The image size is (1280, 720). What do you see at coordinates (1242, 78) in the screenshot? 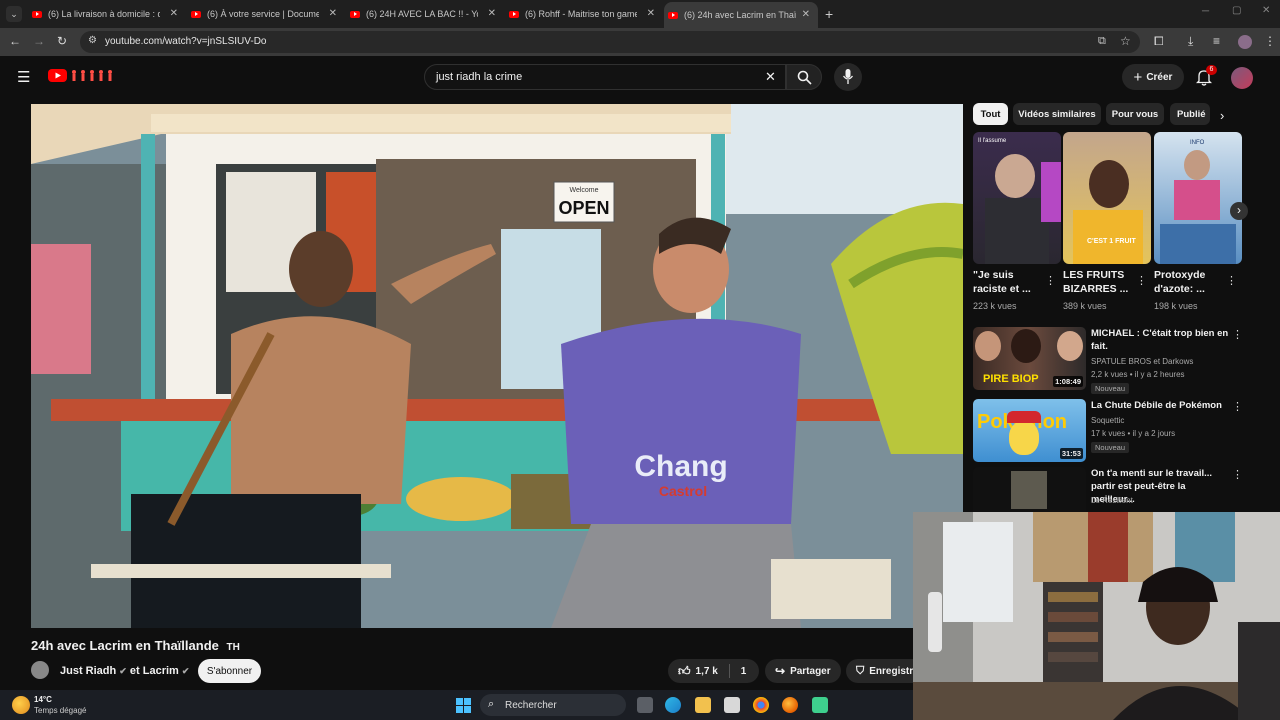
I see `account-avatar` at bounding box center [1242, 78].